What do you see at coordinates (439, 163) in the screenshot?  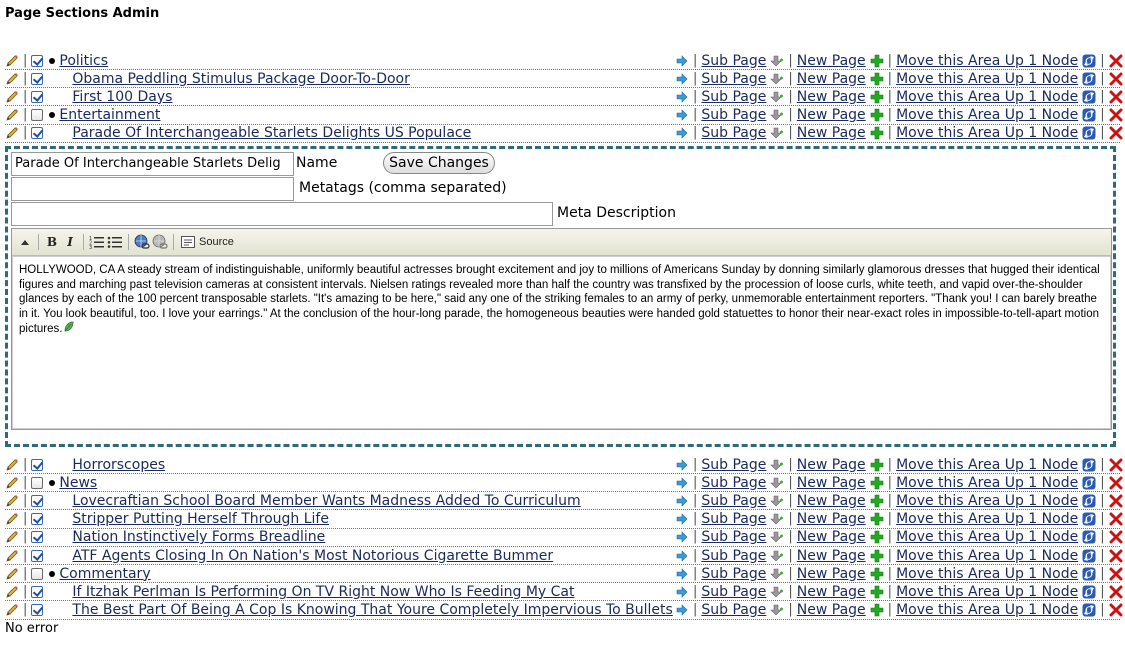 I see `save-changes-button: Save Changes` at bounding box center [439, 163].